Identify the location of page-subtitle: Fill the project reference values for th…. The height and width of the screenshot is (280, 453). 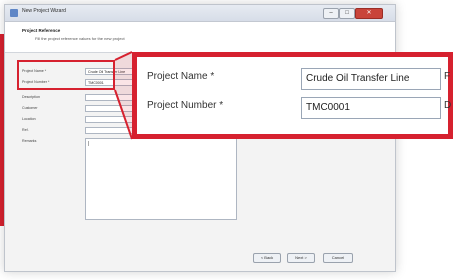
(80, 38).